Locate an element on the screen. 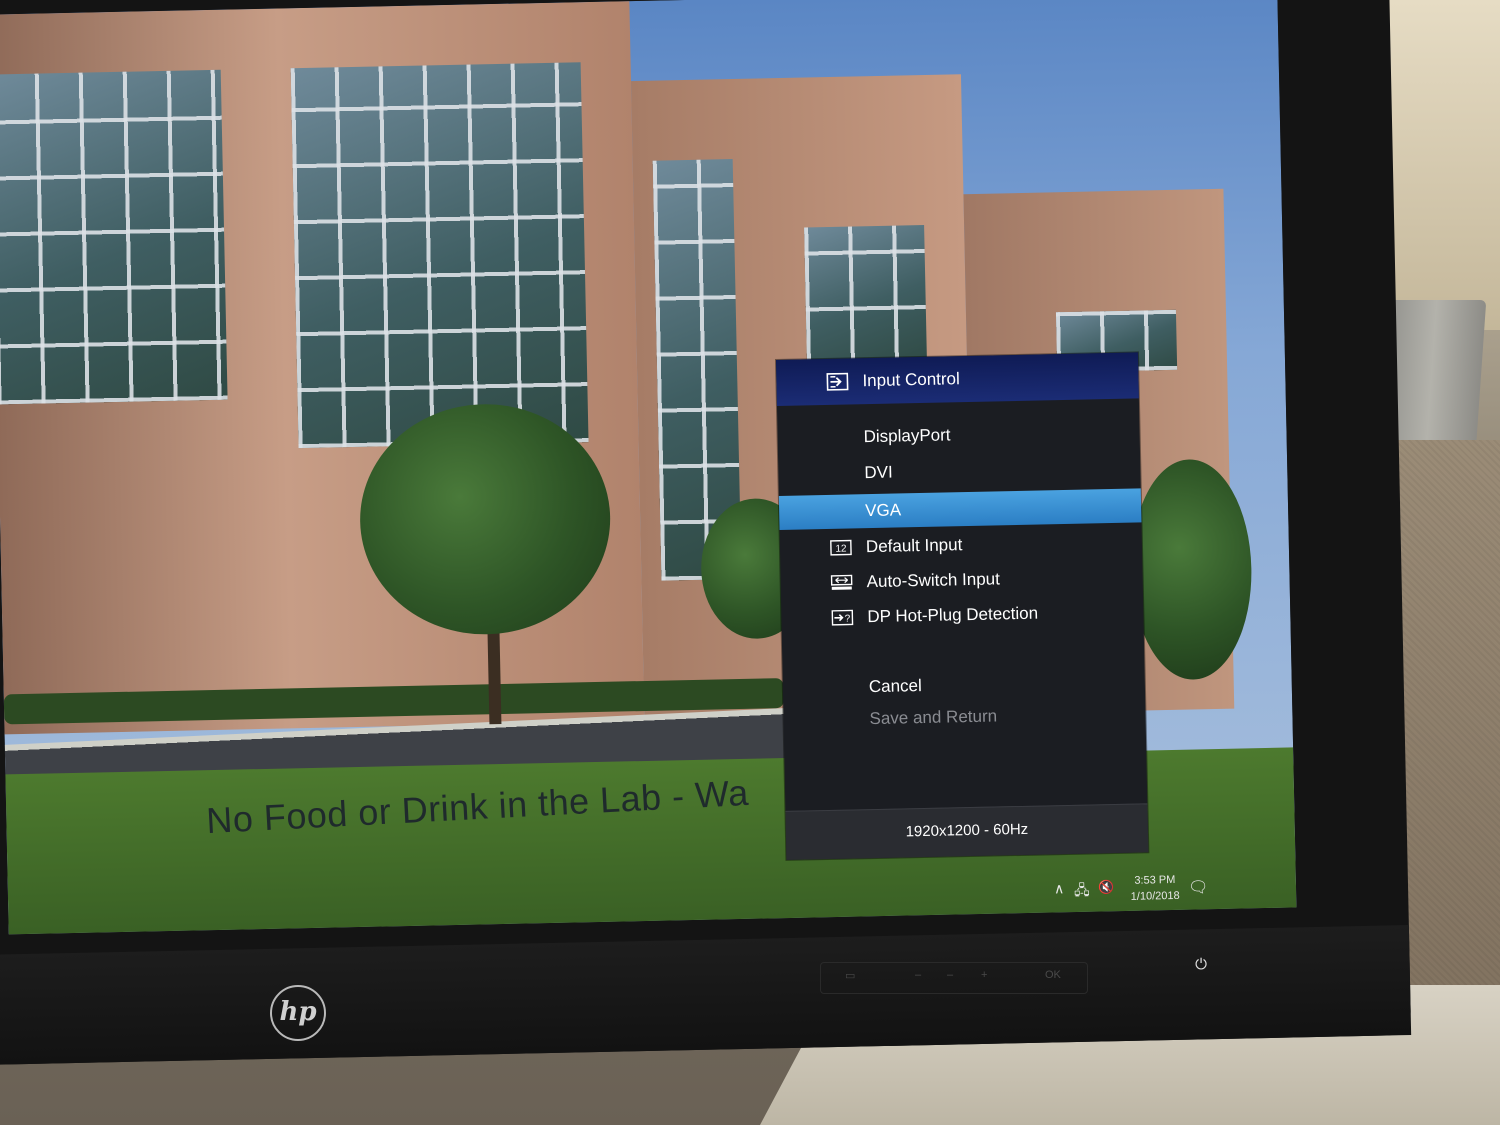  osd-item-label: Cancel is located at coordinates (895, 686).